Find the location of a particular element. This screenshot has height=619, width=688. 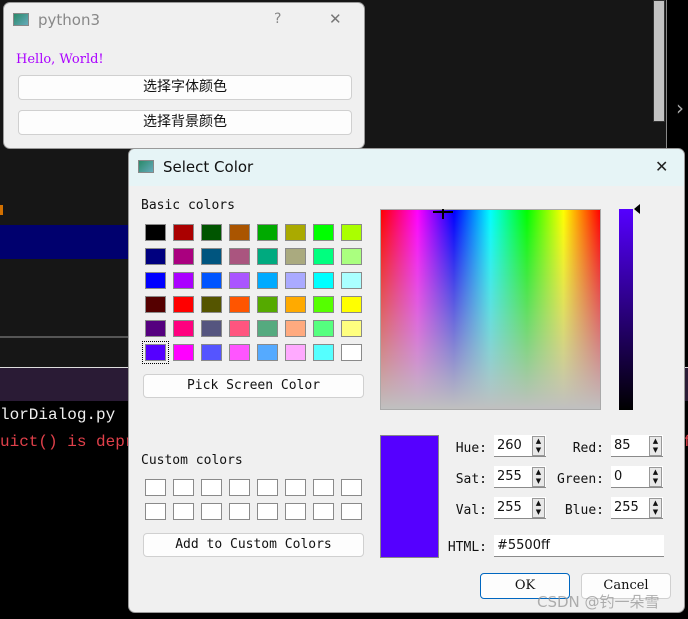

red-value: 85 is located at coordinates (622, 445).